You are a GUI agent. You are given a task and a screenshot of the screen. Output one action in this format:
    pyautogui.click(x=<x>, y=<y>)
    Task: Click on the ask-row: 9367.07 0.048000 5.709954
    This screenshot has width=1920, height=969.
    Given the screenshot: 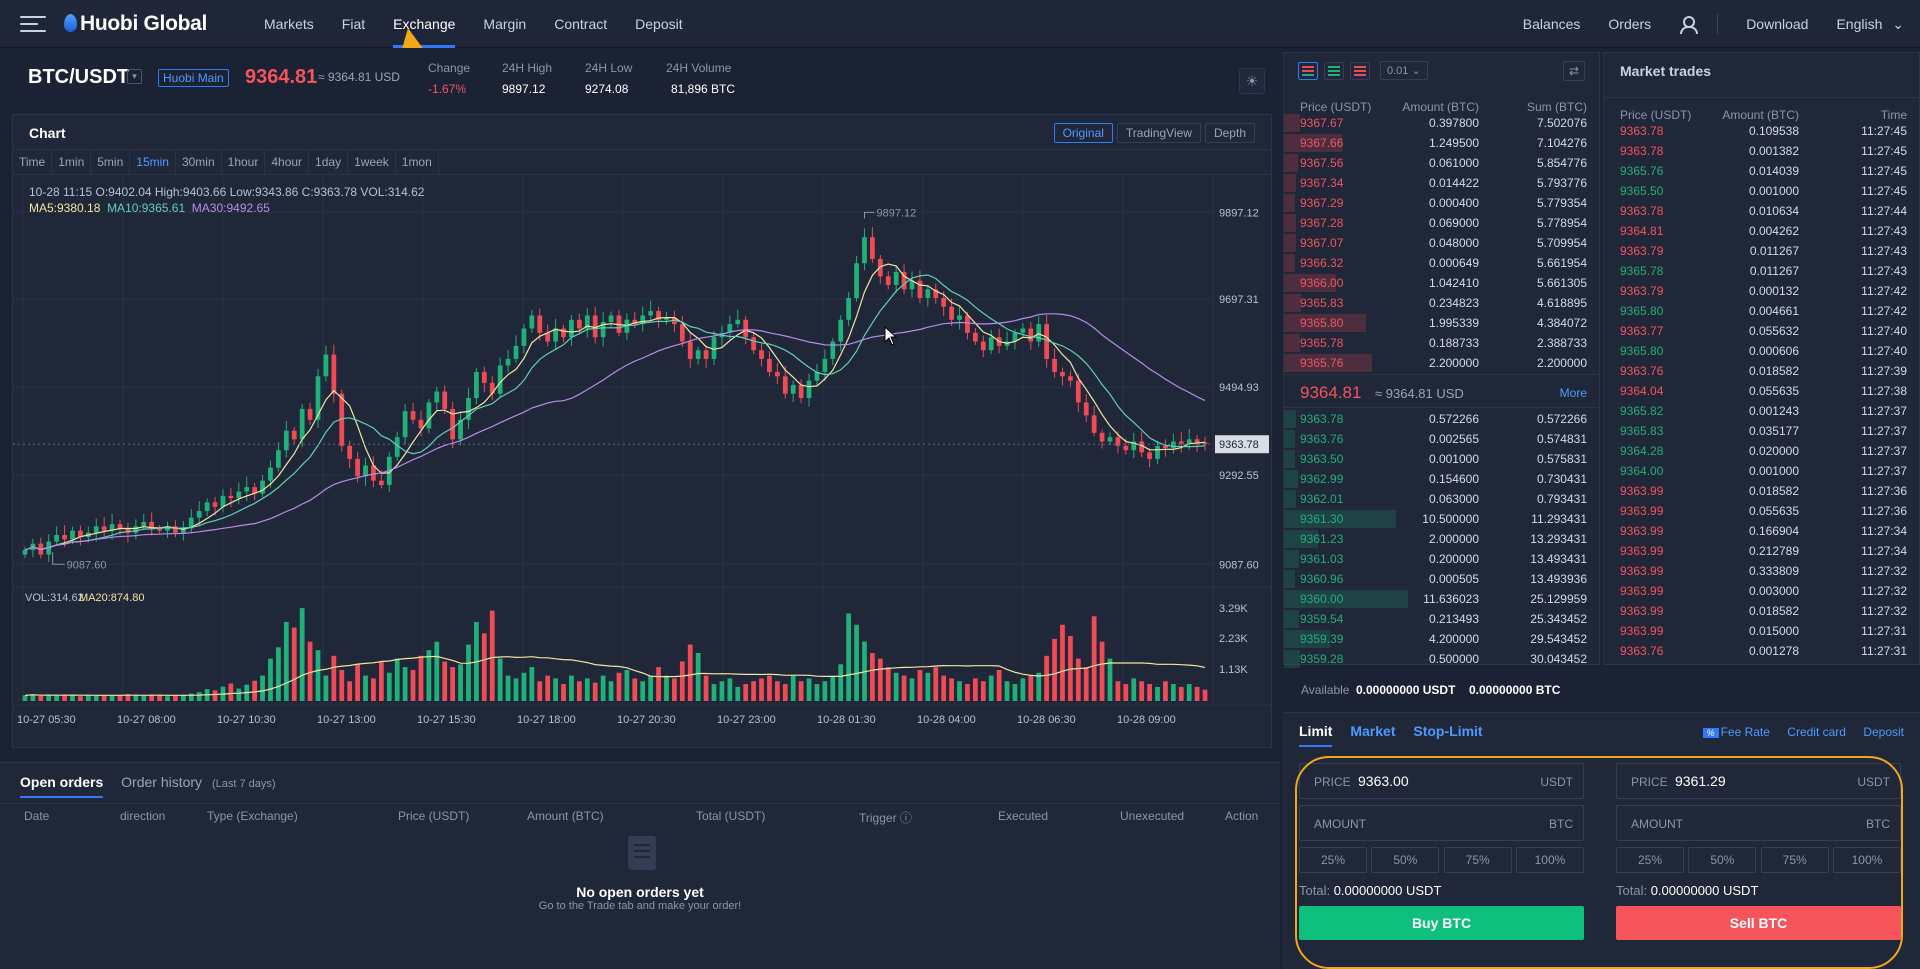 What is the action you would take?
    pyautogui.click(x=1441, y=243)
    